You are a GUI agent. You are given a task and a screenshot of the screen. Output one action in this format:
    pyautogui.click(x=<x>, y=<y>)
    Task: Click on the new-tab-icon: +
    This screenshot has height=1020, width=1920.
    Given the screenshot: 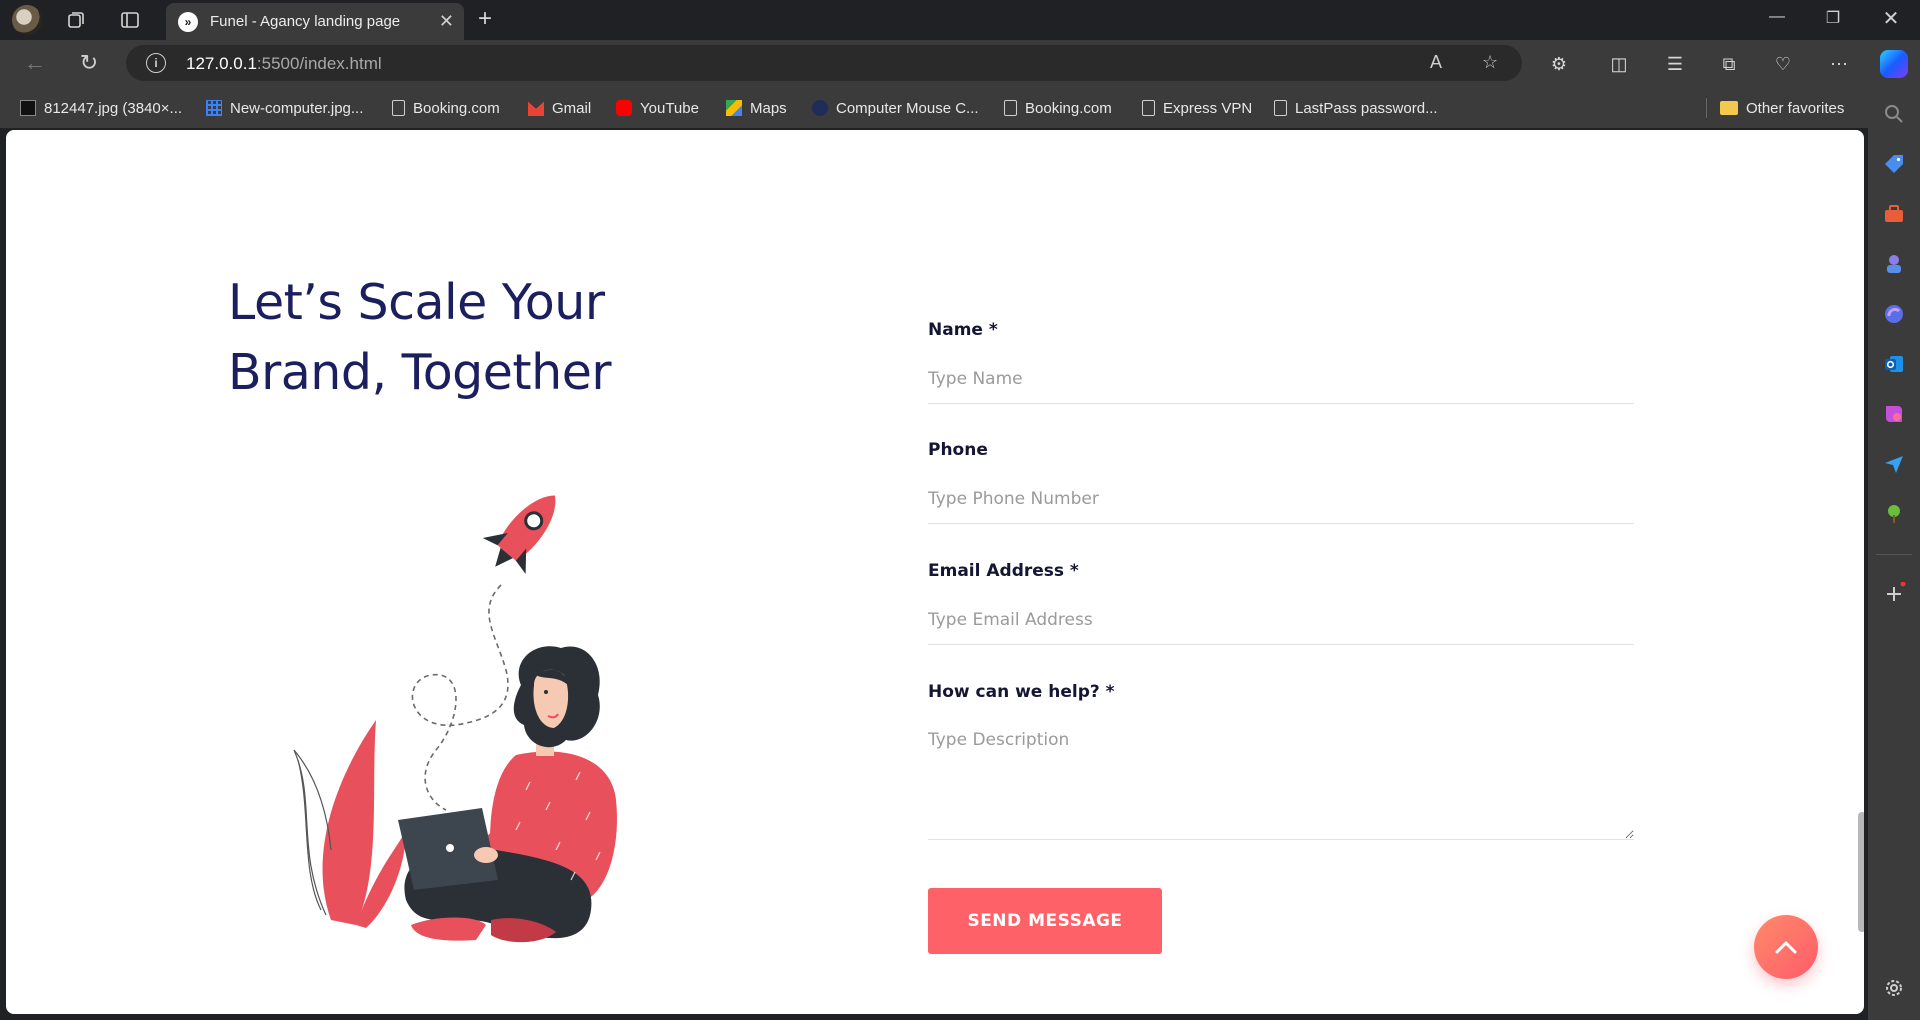 What is the action you would take?
    pyautogui.click(x=485, y=19)
    